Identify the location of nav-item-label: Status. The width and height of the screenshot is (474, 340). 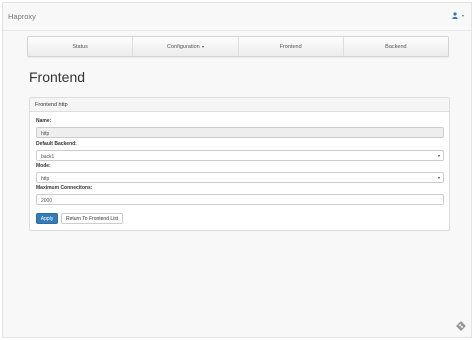
(80, 46).